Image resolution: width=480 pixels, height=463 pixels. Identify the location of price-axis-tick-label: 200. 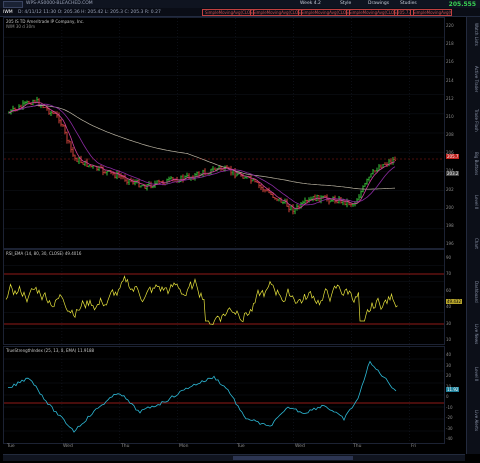
(450, 207).